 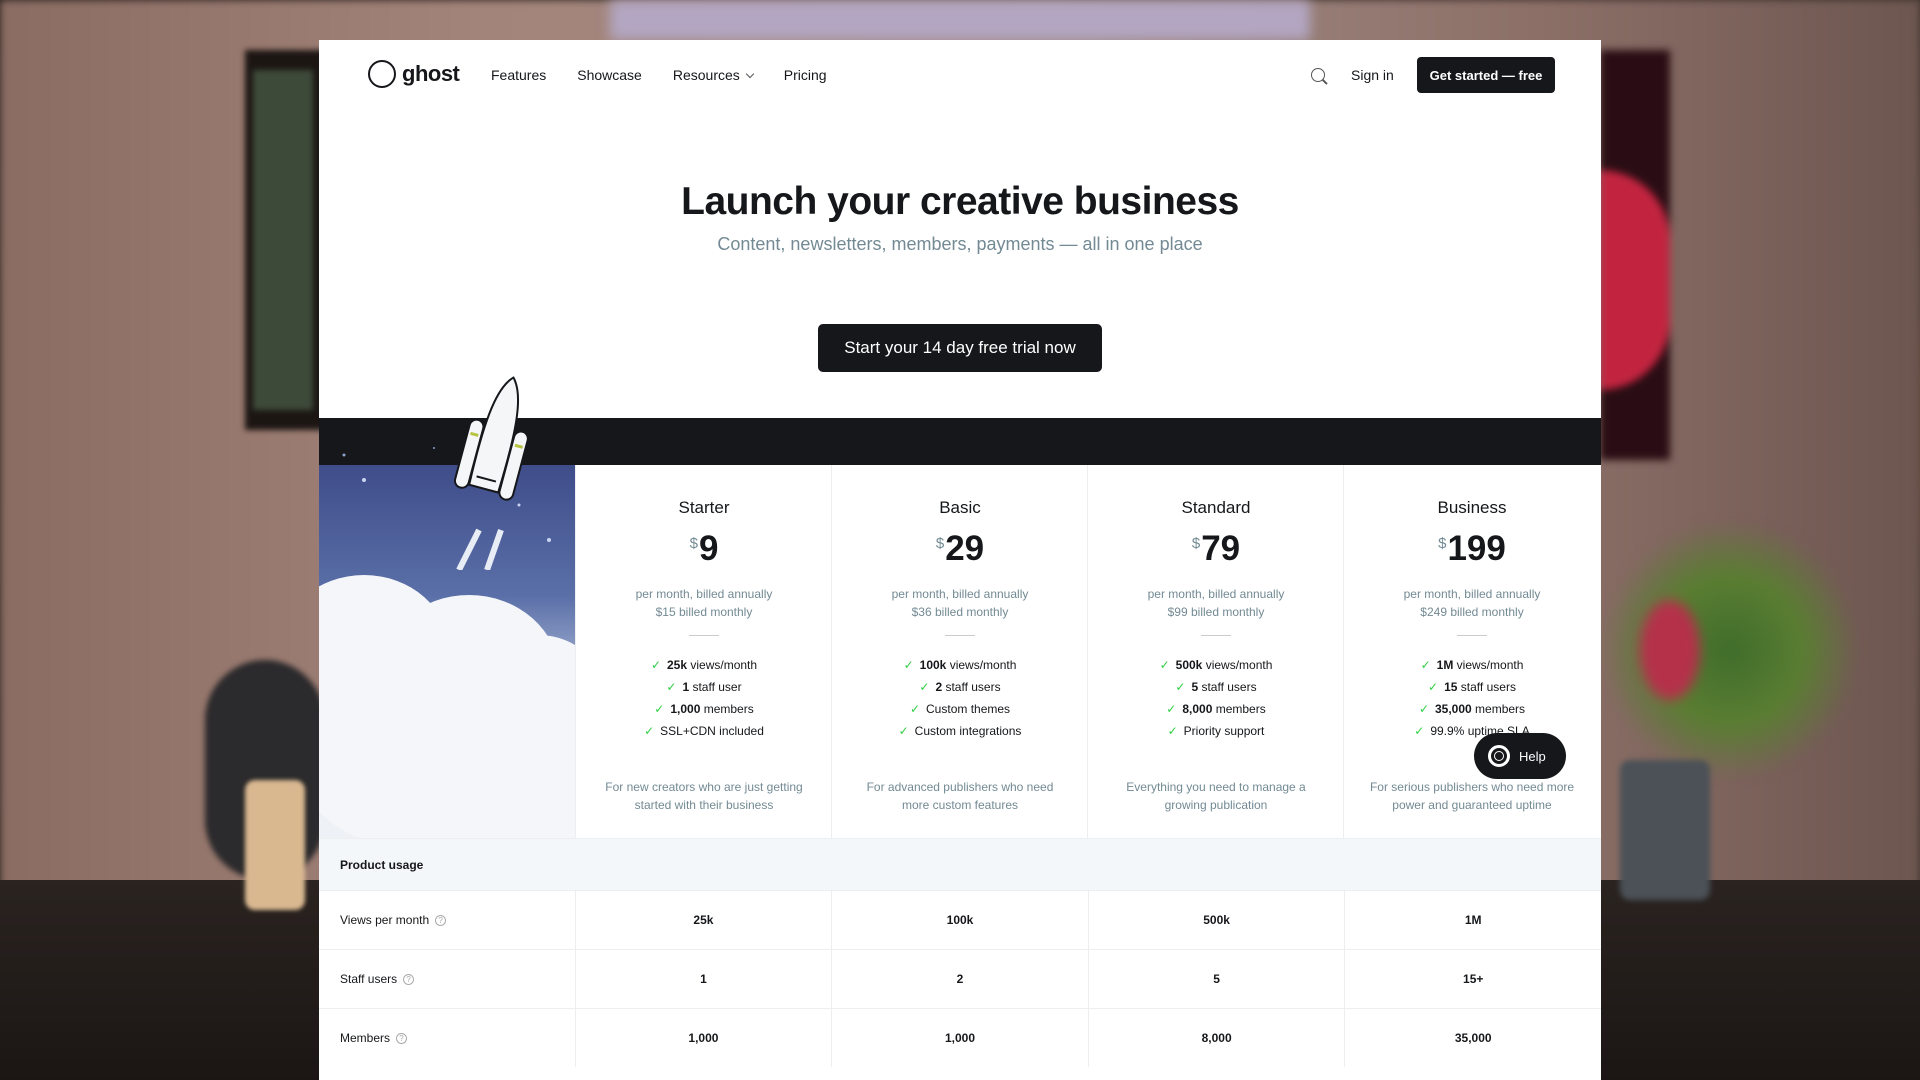 What do you see at coordinates (1499, 756) in the screenshot?
I see `lifebuoy-icon` at bounding box center [1499, 756].